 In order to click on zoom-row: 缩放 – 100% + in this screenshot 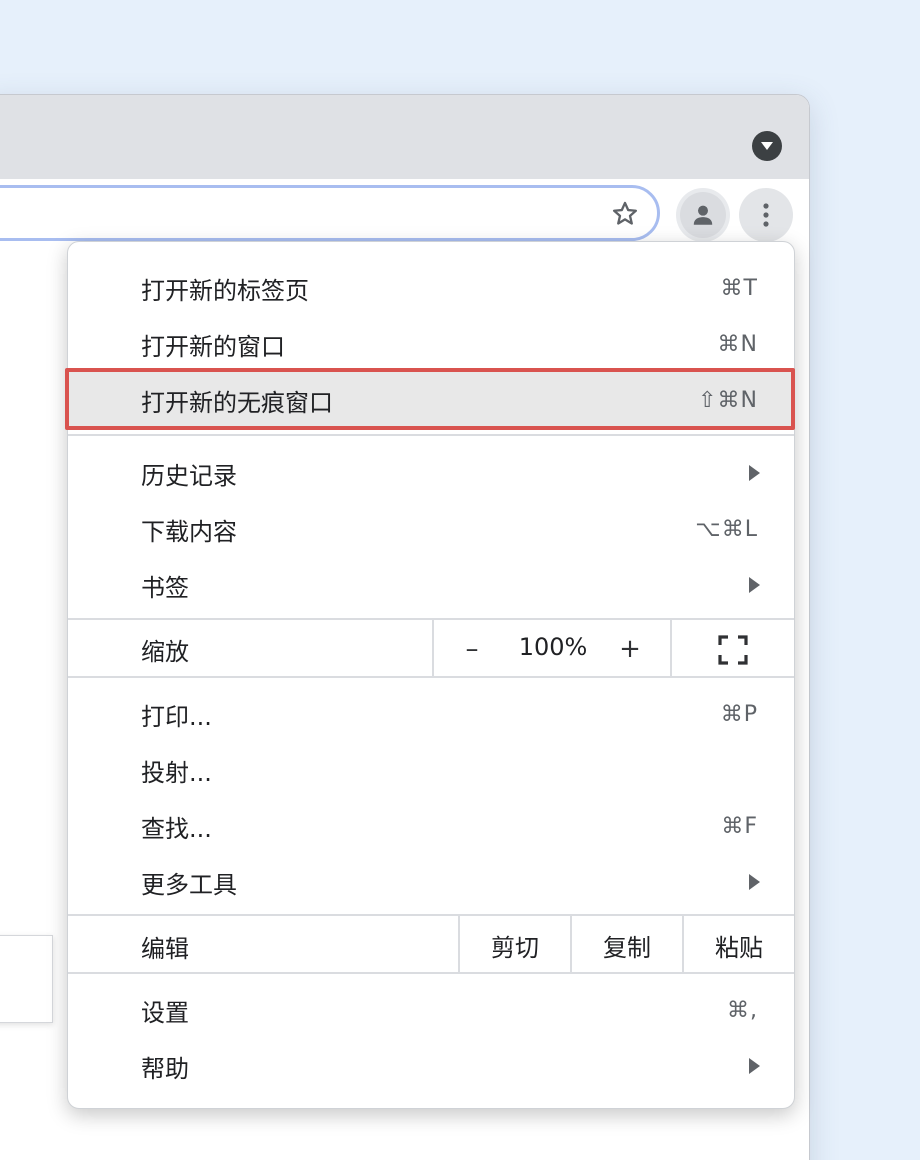, I will do `click(431, 649)`.